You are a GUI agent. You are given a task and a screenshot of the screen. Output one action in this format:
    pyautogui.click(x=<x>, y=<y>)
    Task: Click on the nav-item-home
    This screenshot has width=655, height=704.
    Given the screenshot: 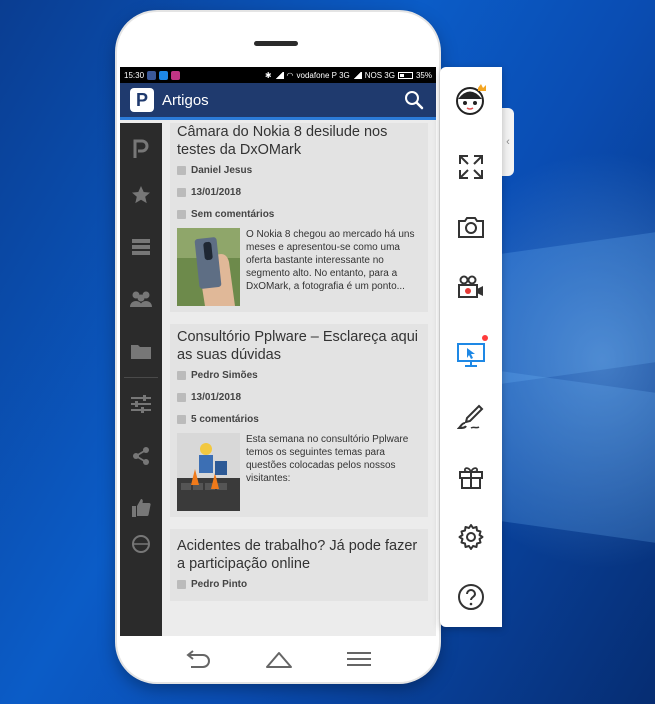 What is the action you would take?
    pyautogui.click(x=141, y=149)
    